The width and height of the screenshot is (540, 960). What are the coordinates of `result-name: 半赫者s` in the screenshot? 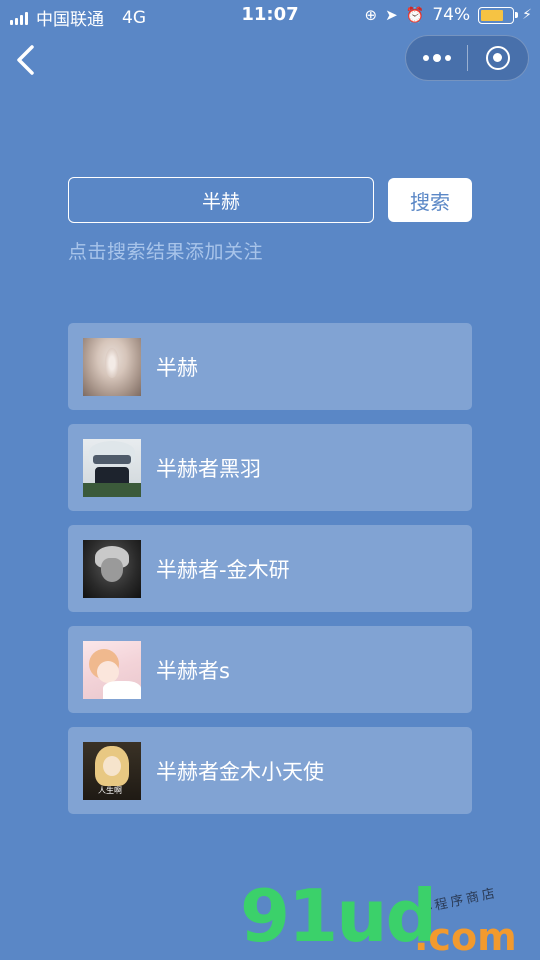 It's located at (193, 670).